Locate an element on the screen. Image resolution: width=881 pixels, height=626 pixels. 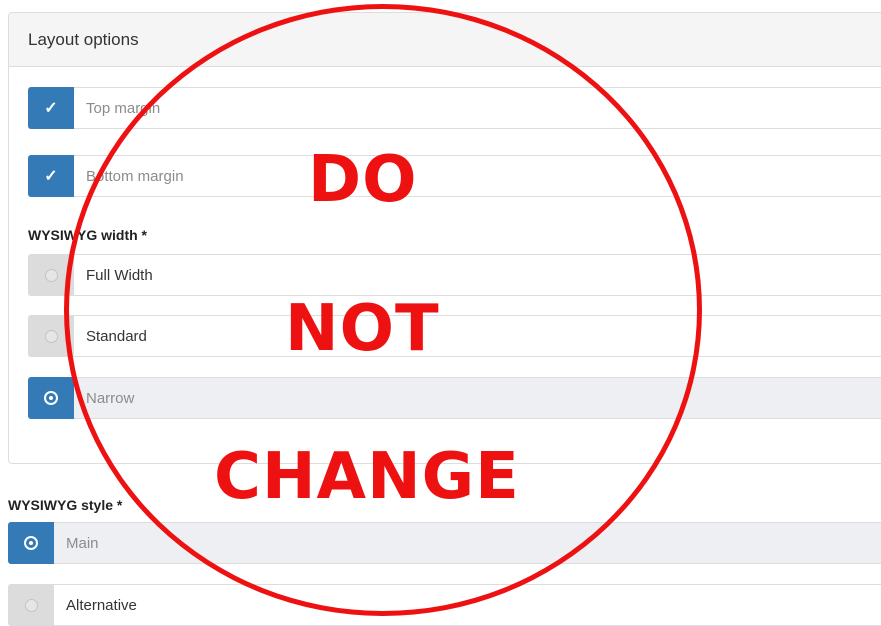
narrow-label: Narrow is located at coordinates (477, 398).